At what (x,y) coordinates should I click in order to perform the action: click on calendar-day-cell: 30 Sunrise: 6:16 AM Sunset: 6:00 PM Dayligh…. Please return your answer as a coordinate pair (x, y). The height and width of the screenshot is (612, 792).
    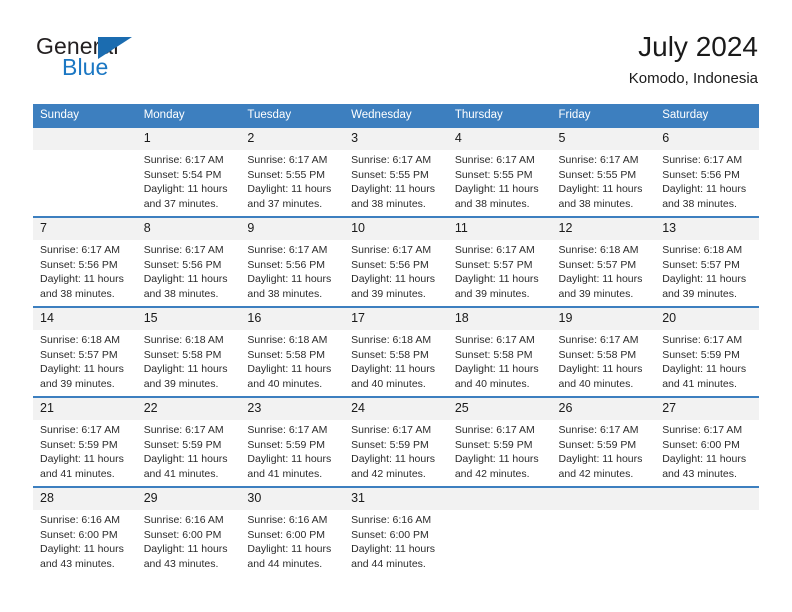
    Looking at the image, I should click on (292, 531).